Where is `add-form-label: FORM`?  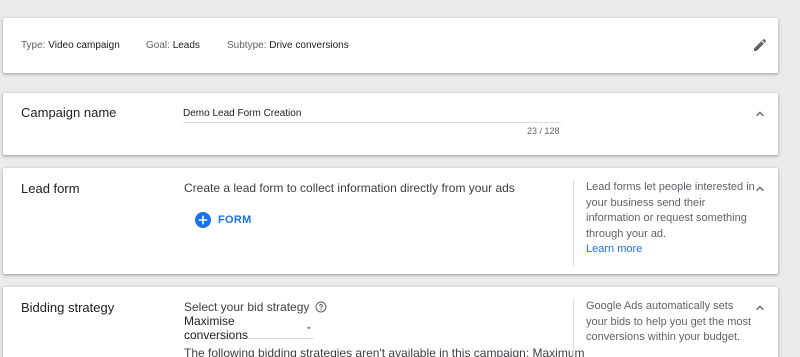 add-form-label: FORM is located at coordinates (235, 220).